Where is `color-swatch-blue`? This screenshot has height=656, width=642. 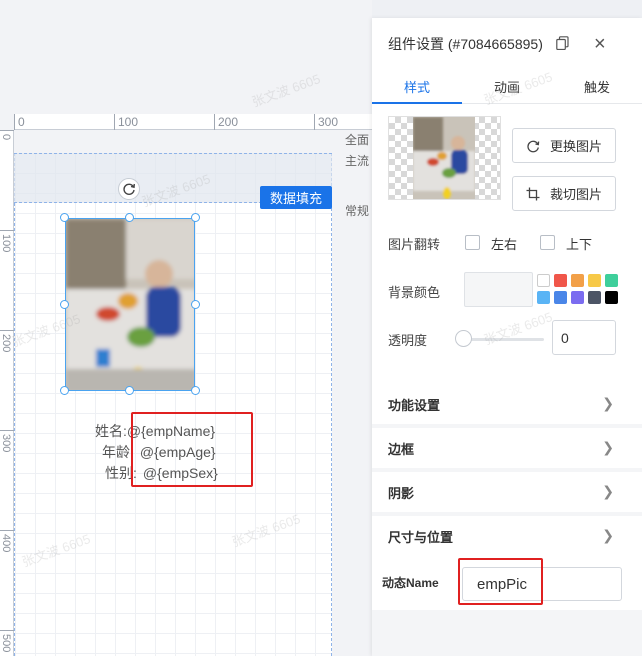
color-swatch-blue is located at coordinates (560, 297).